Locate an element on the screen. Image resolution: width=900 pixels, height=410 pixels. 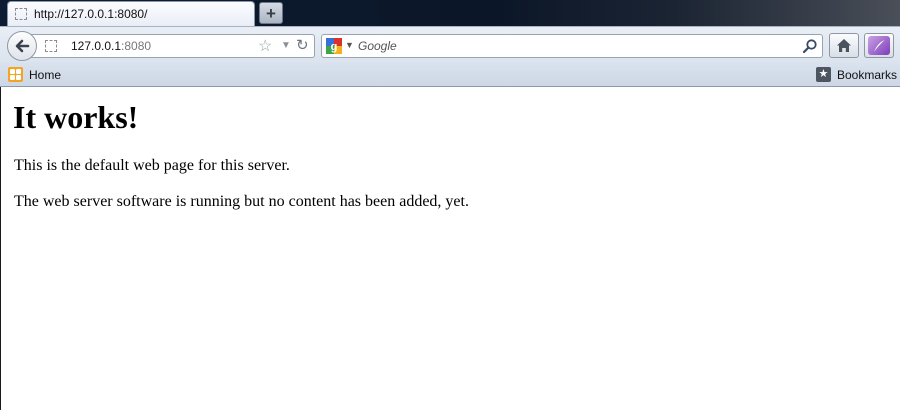
bookmarks-menu-button: ★ Bookmarks is located at coordinates (856, 74).